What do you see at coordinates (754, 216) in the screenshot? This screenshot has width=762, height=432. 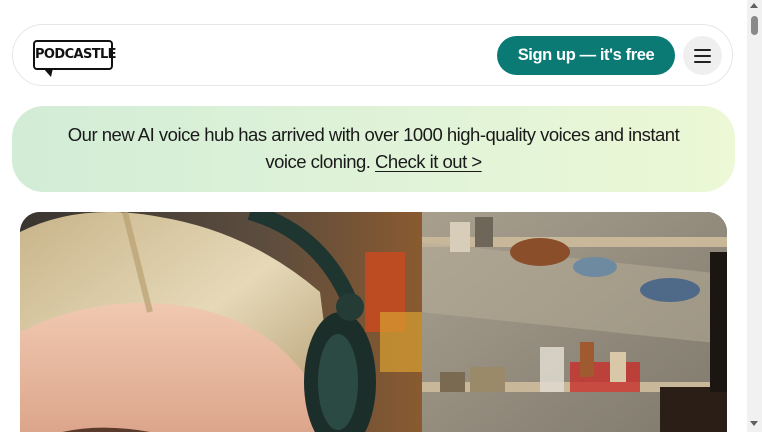 I see `vertical-scrollbar` at bounding box center [754, 216].